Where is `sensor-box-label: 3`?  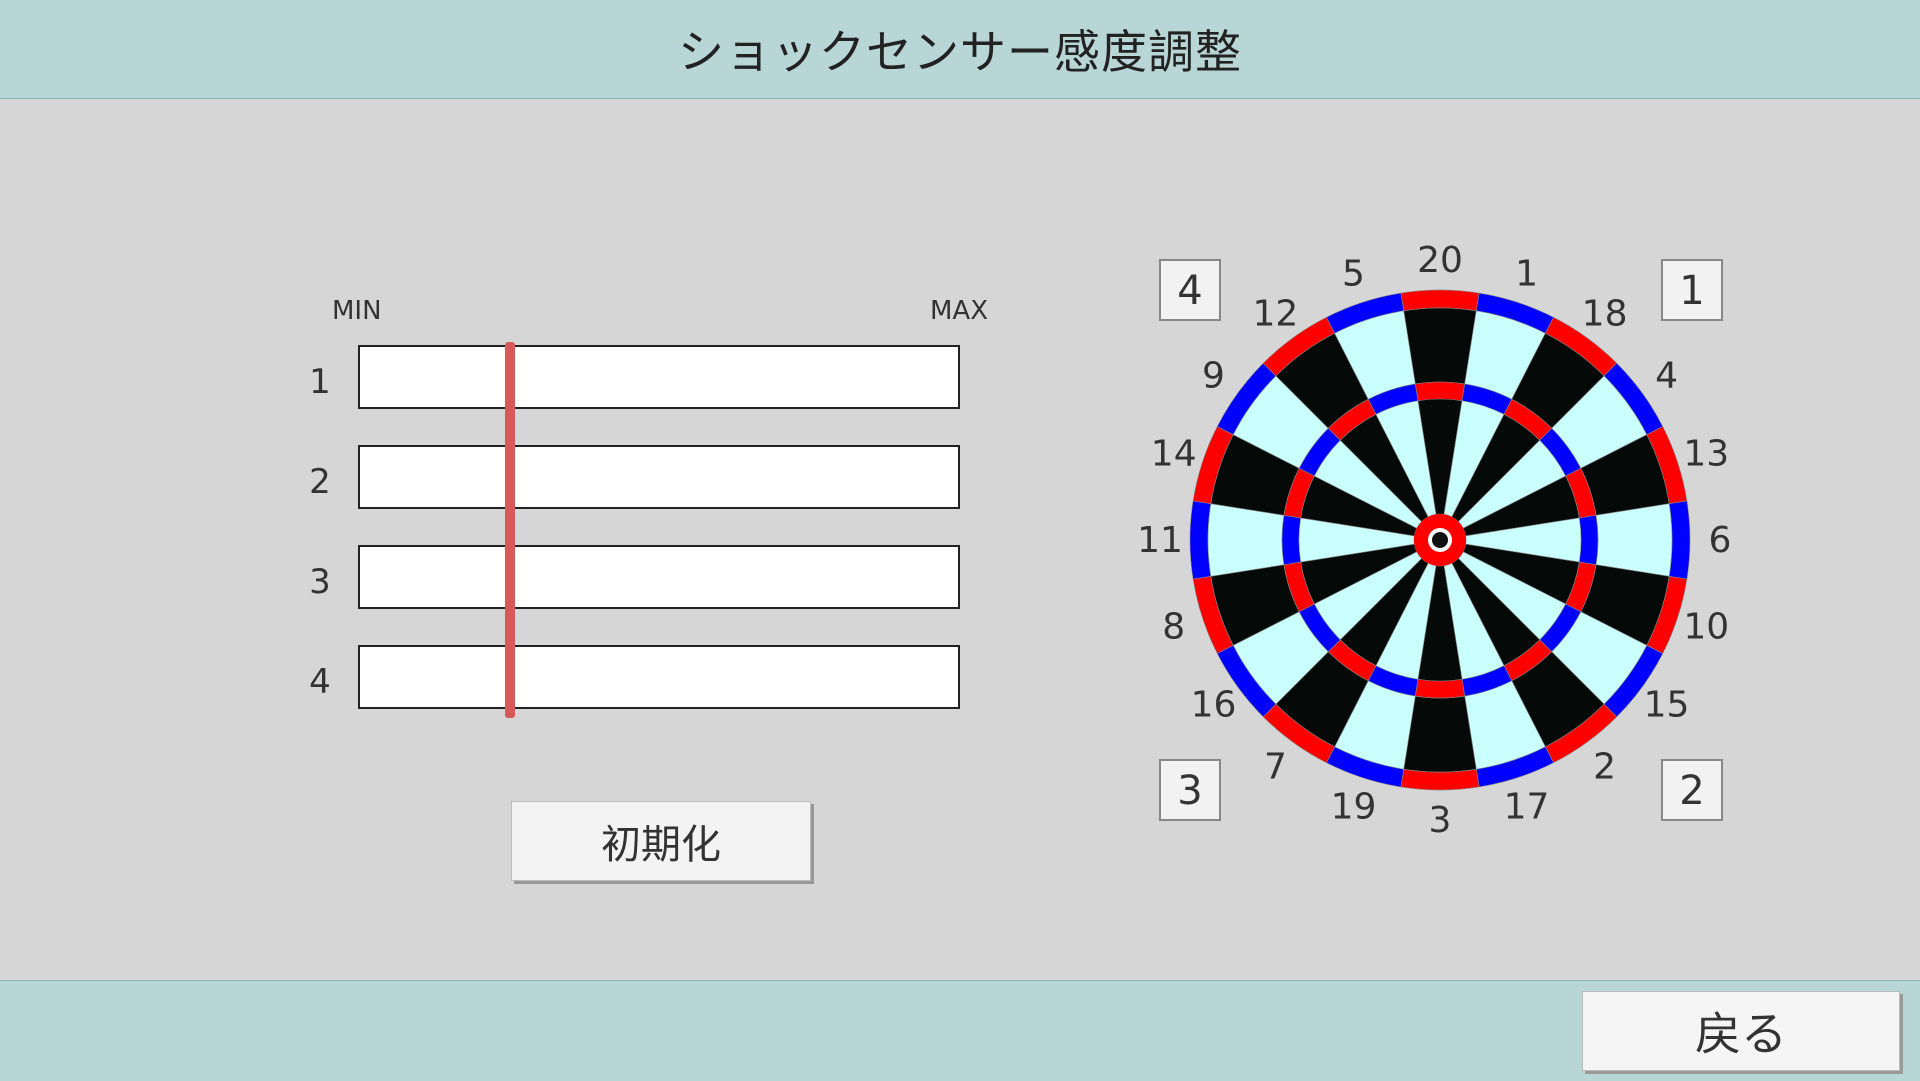
sensor-box-label: 3 is located at coordinates (1189, 791).